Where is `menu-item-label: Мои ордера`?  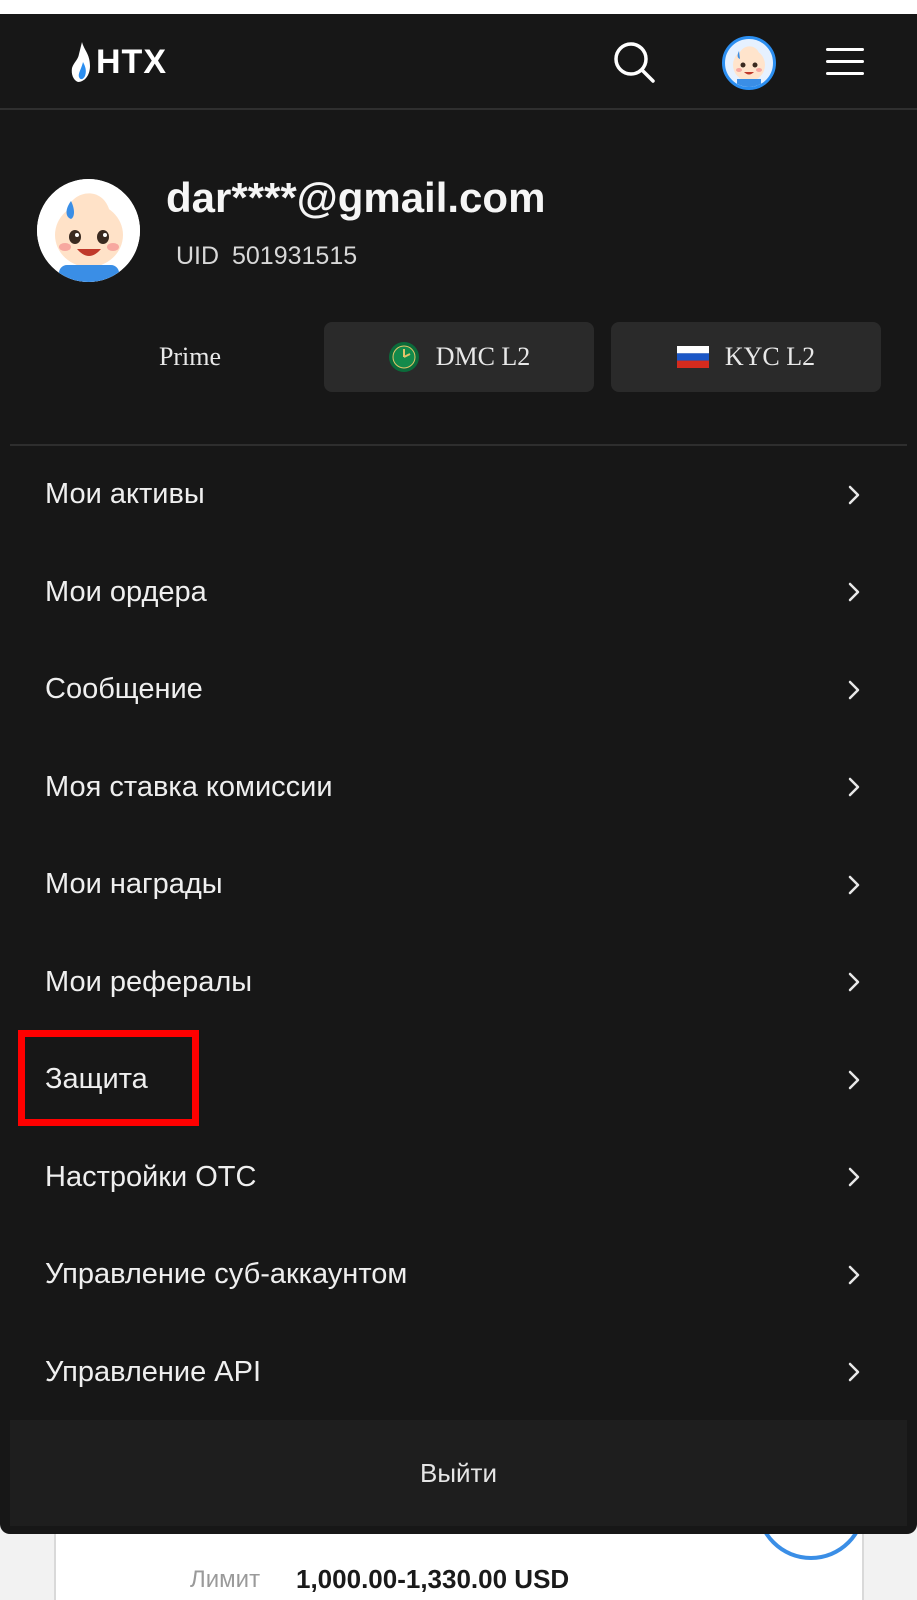
menu-item-label: Мои ордера is located at coordinates (126, 591).